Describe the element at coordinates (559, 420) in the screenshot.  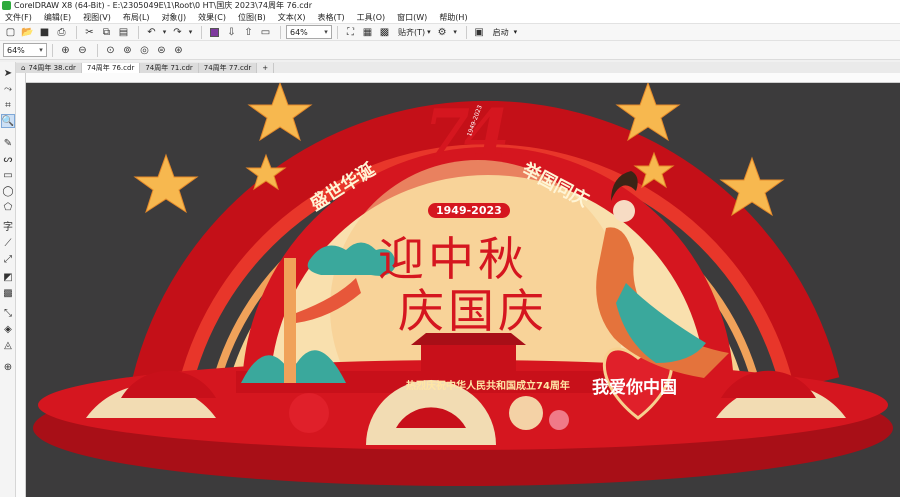
I see `ball-pink` at that location.